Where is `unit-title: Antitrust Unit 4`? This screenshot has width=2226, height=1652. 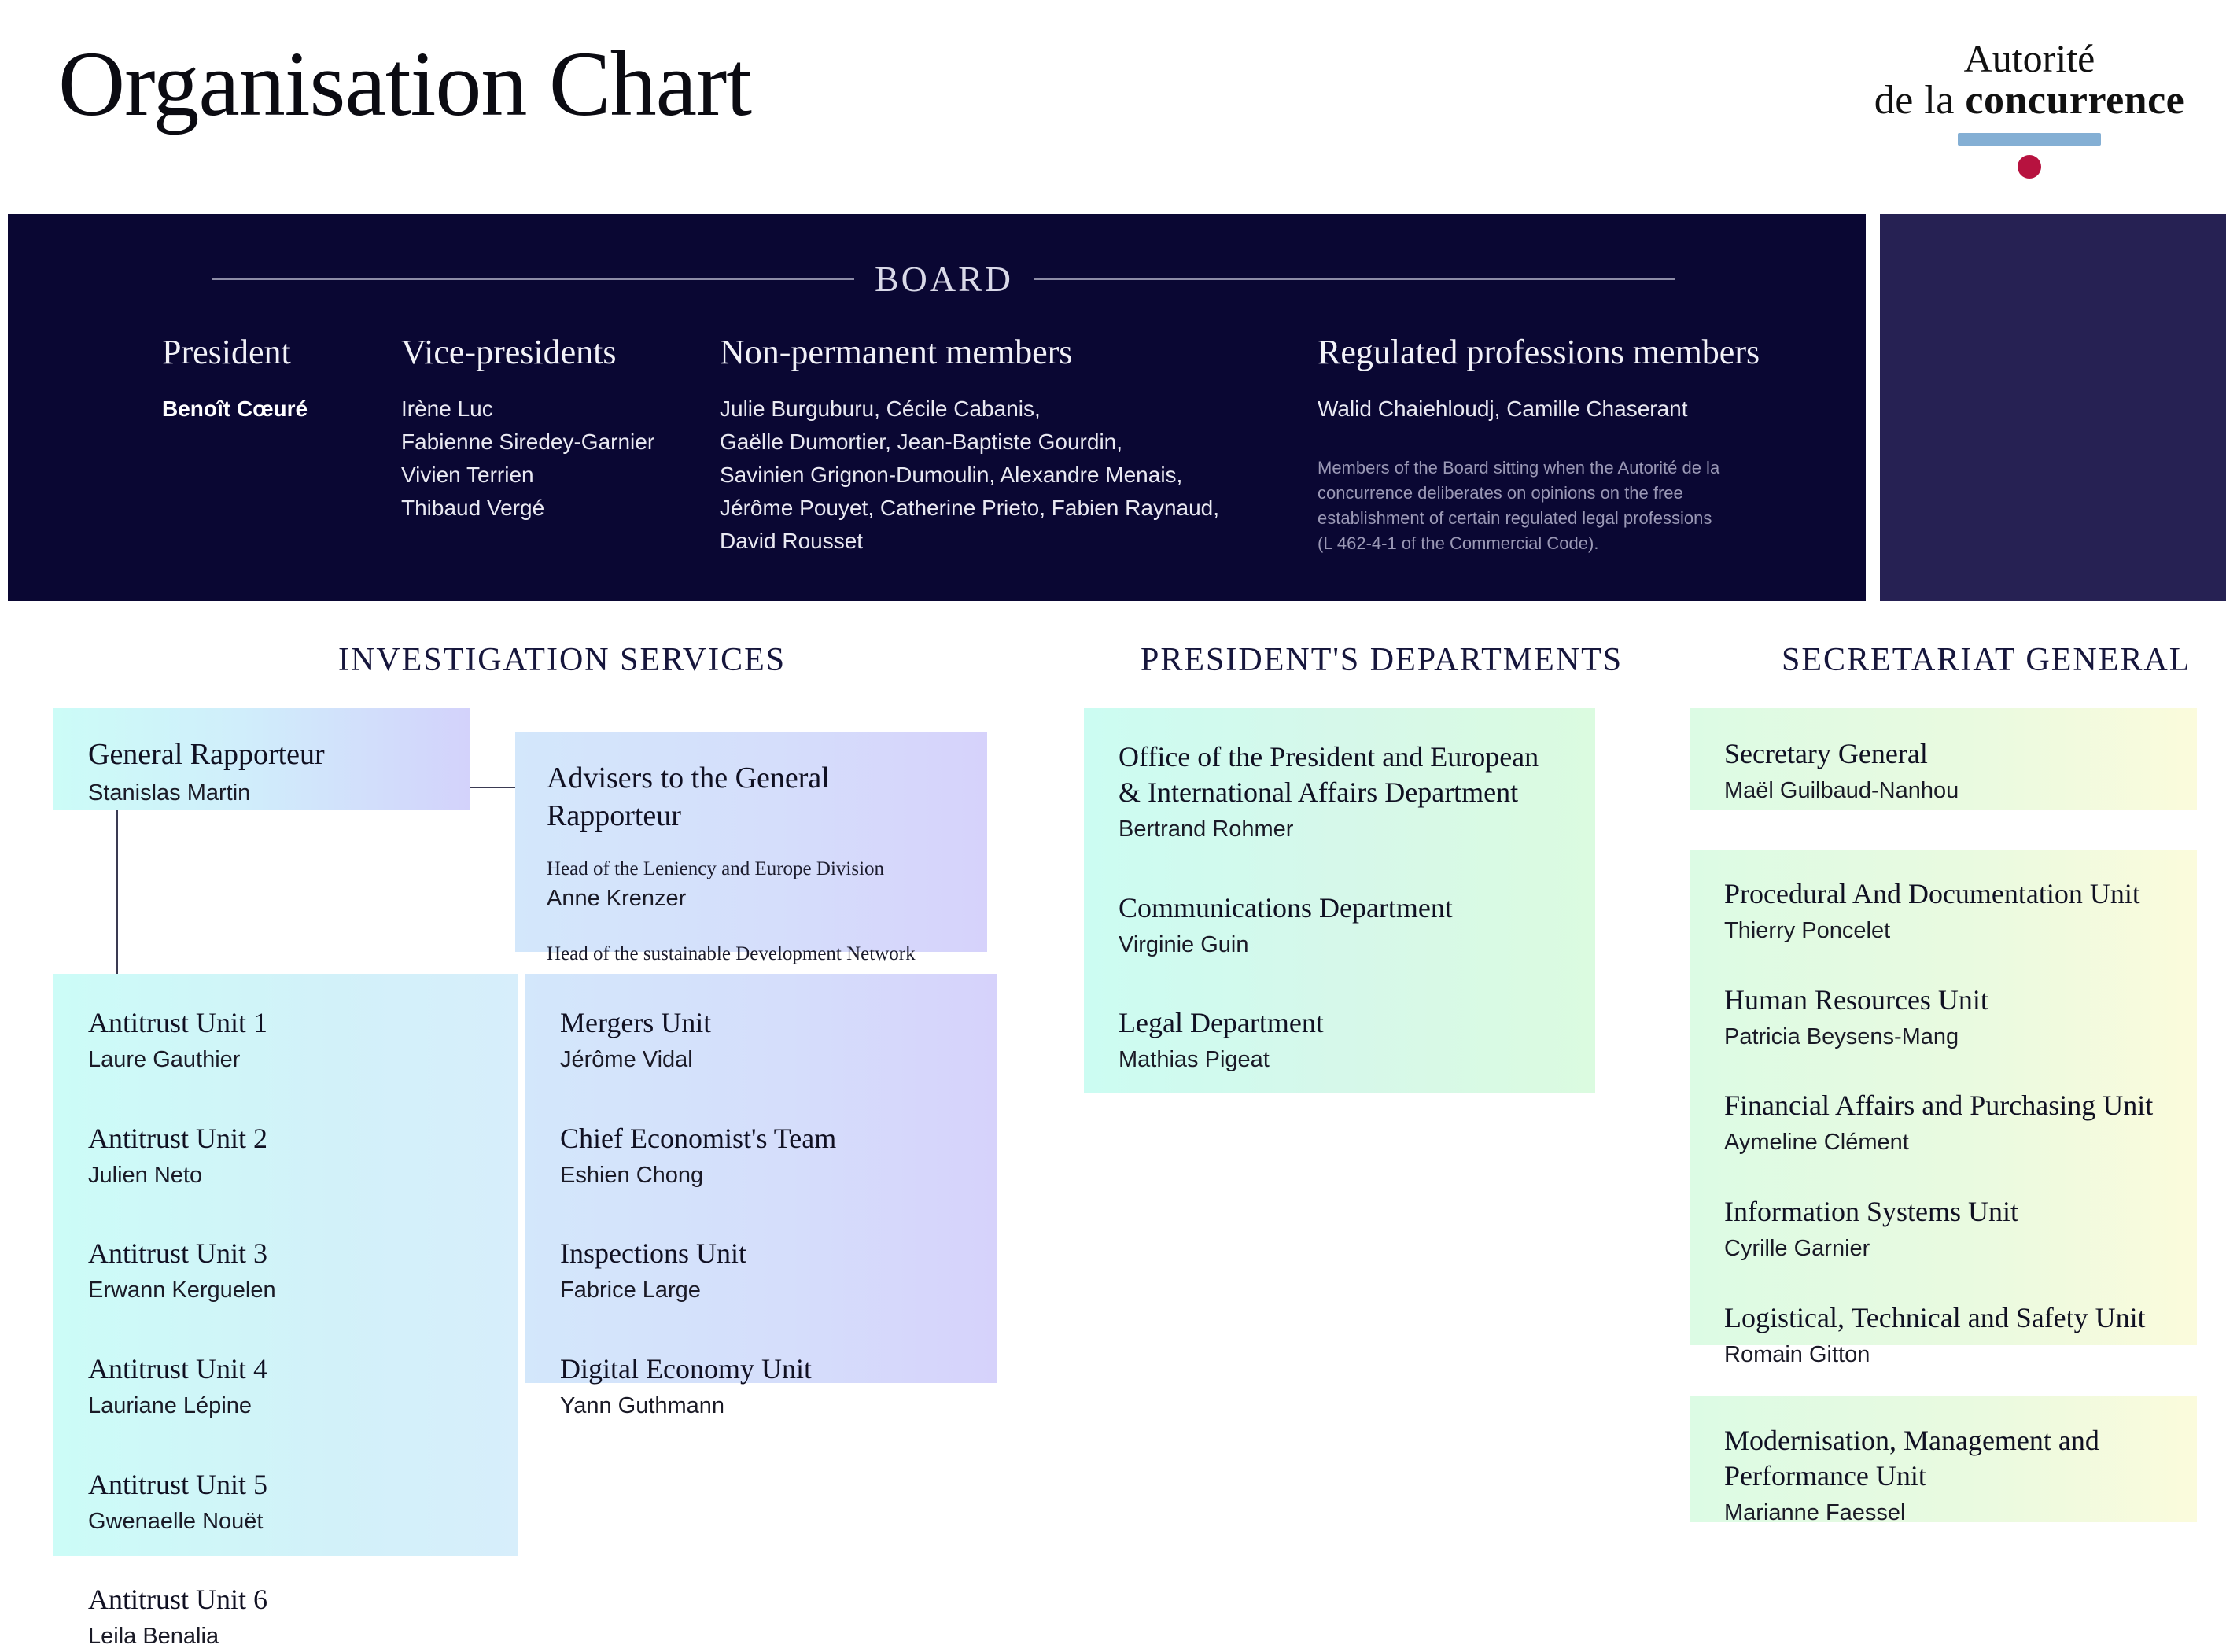 unit-title: Antitrust Unit 4 is located at coordinates (178, 1369).